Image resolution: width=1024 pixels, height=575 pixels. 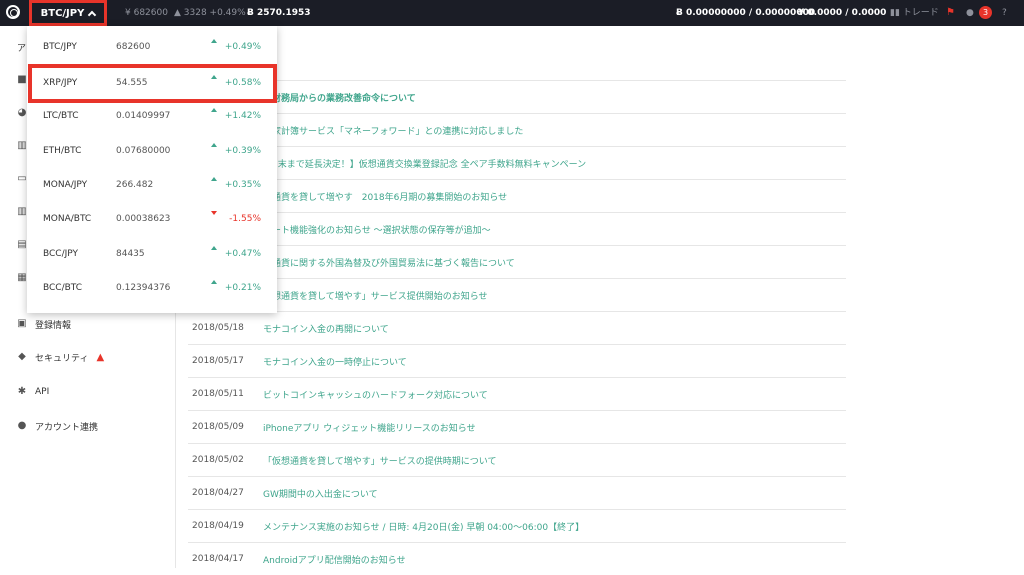 I want to click on trade-link: ▮▮ トレード, so click(x=914, y=13).